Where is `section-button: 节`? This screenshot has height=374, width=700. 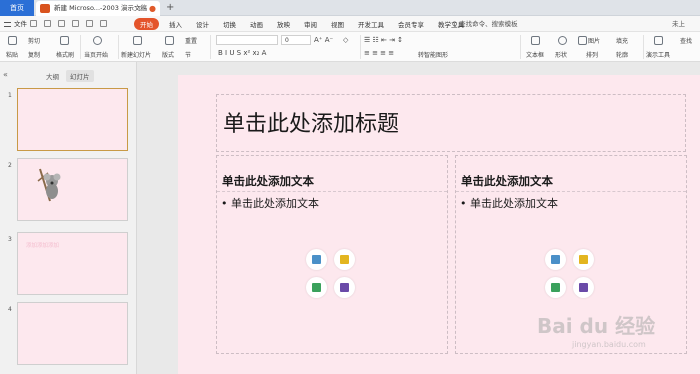 section-button: 节 is located at coordinates (188, 54).